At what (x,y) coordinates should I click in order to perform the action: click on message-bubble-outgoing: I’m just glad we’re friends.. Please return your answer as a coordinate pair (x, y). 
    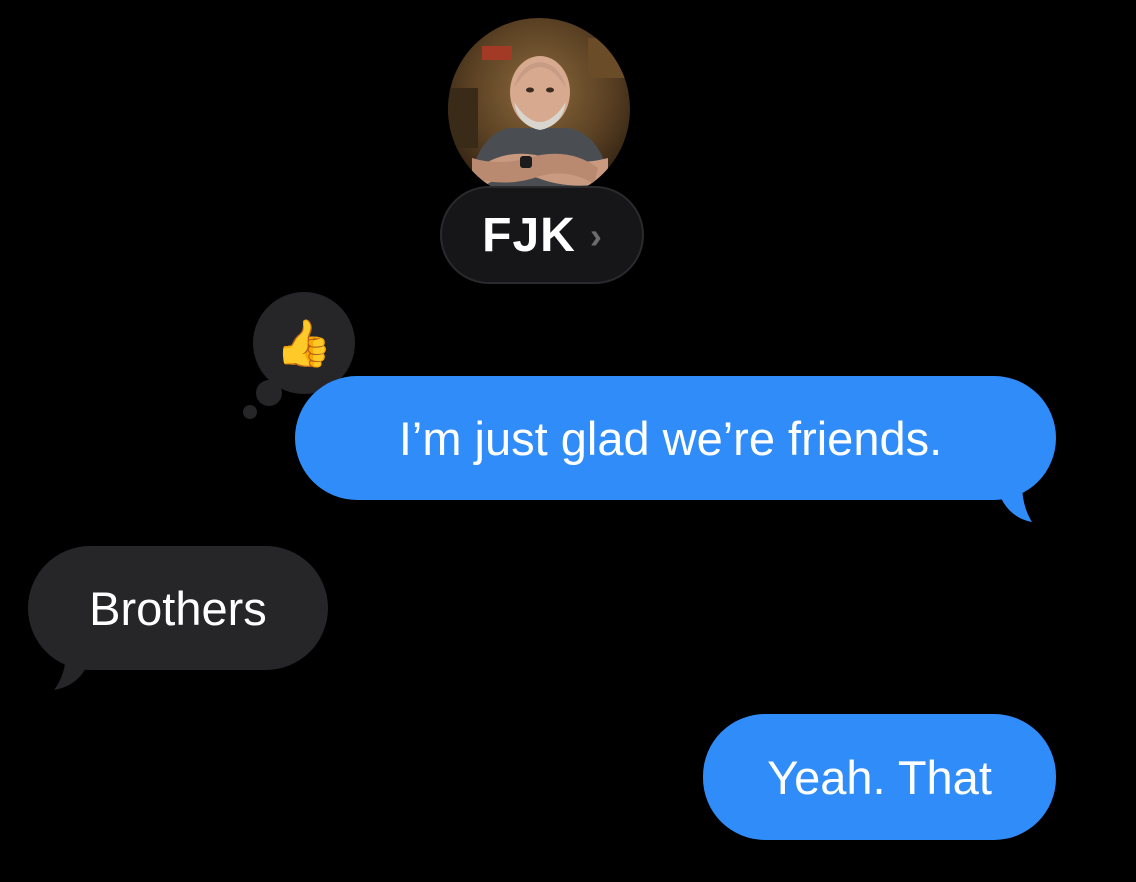
    Looking at the image, I should click on (675, 438).